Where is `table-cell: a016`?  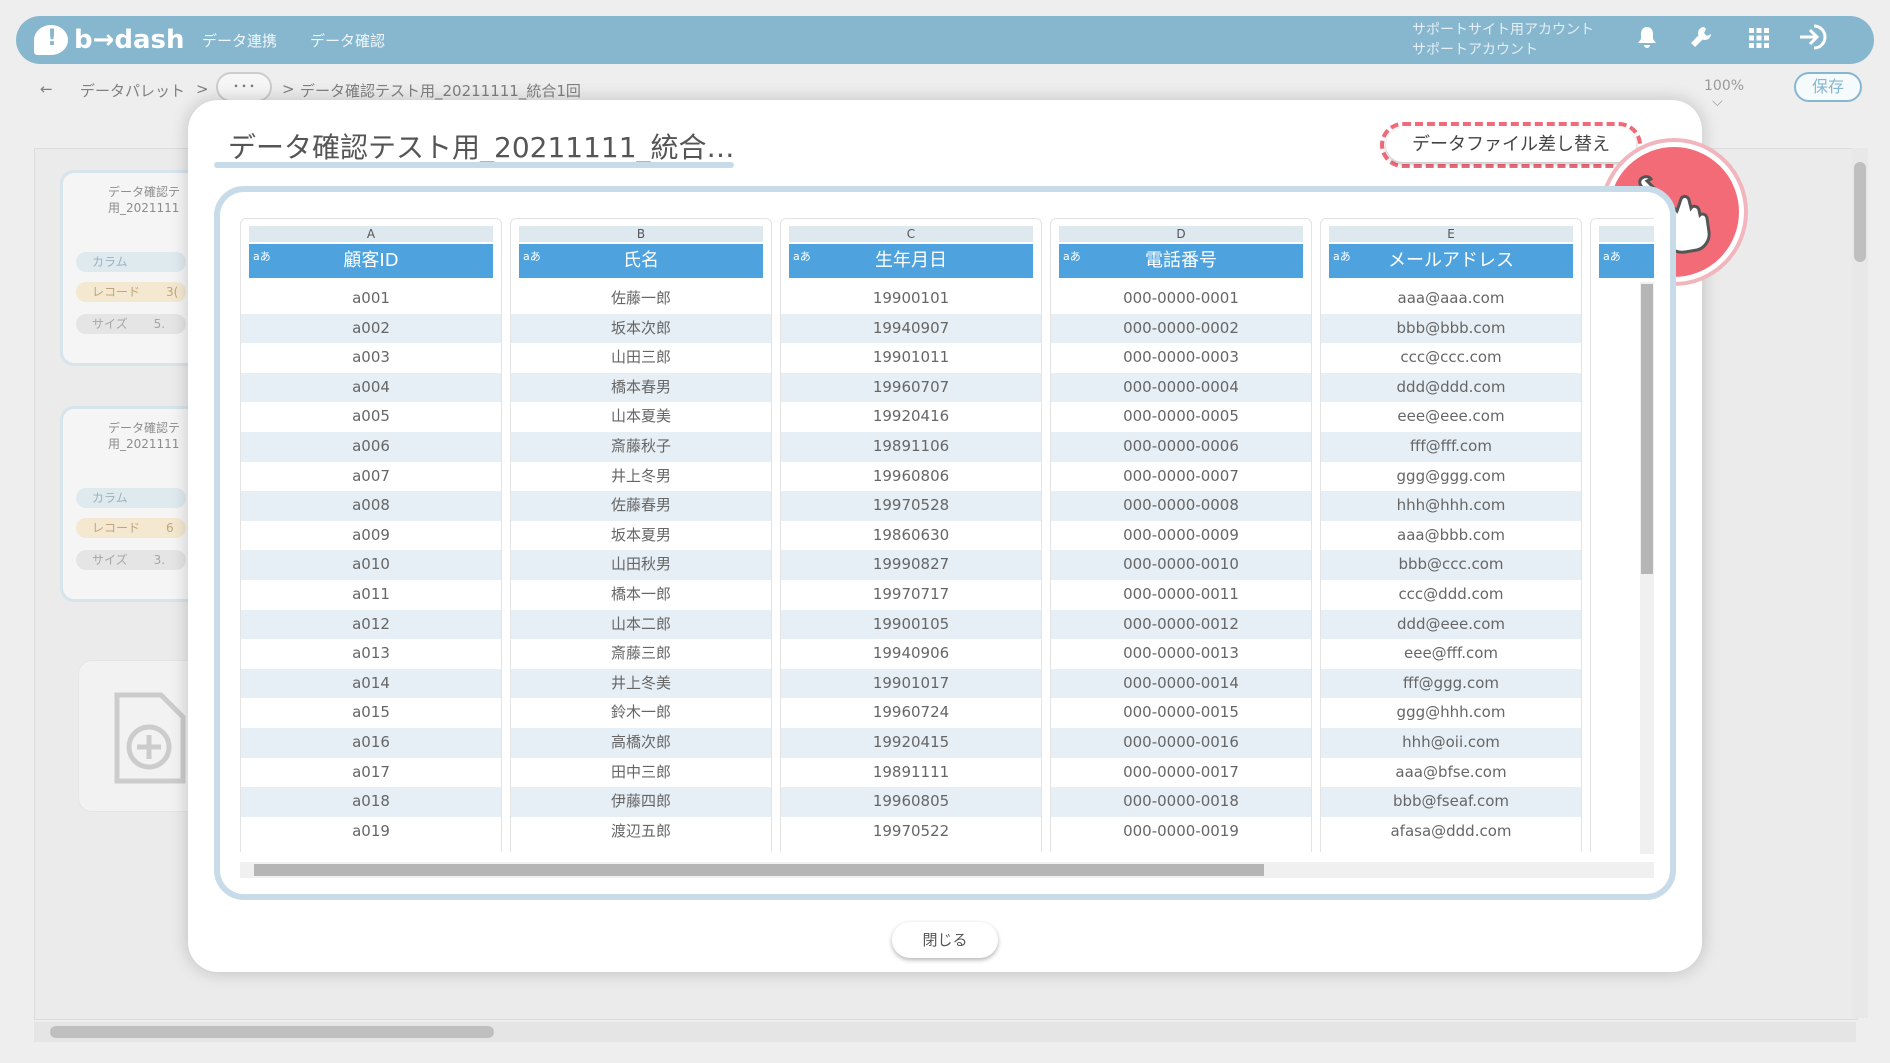
table-cell: a016 is located at coordinates (371, 742).